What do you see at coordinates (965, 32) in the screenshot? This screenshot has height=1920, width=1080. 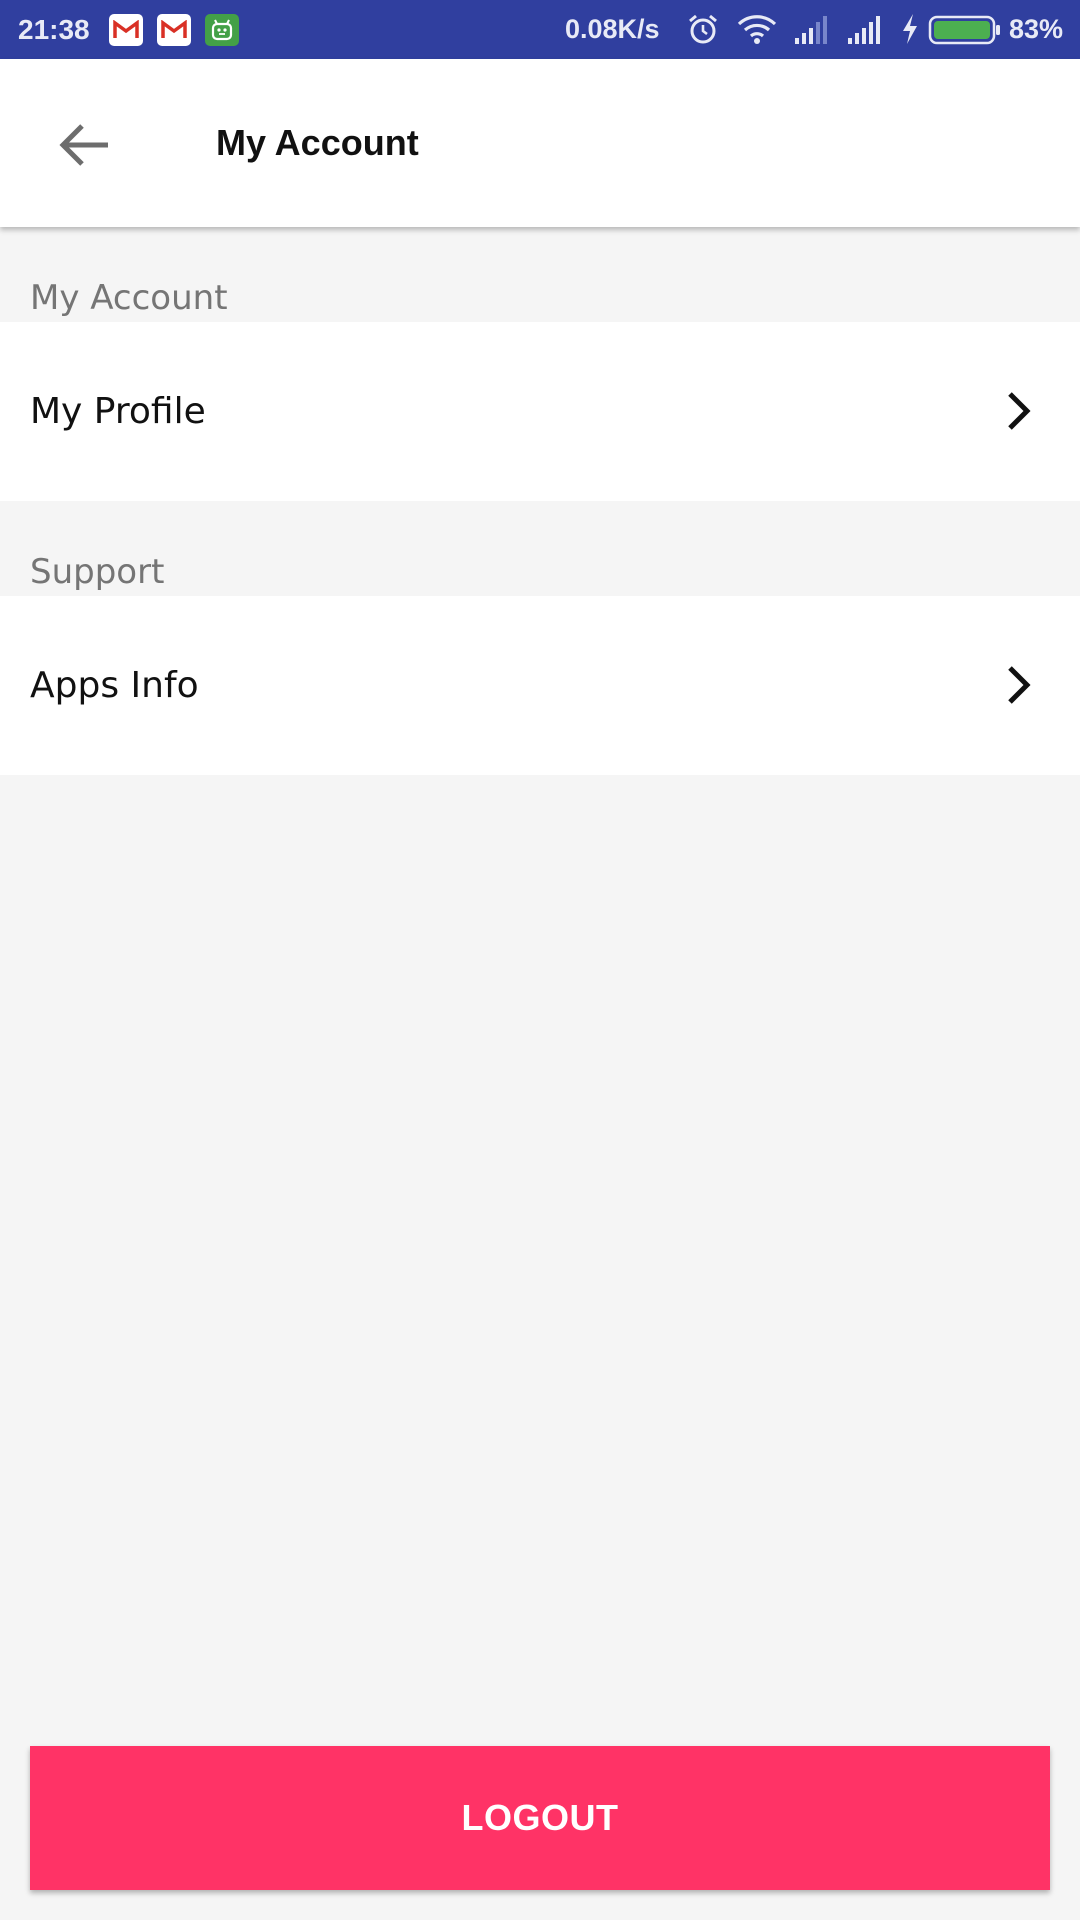 I see `battery-icon` at bounding box center [965, 32].